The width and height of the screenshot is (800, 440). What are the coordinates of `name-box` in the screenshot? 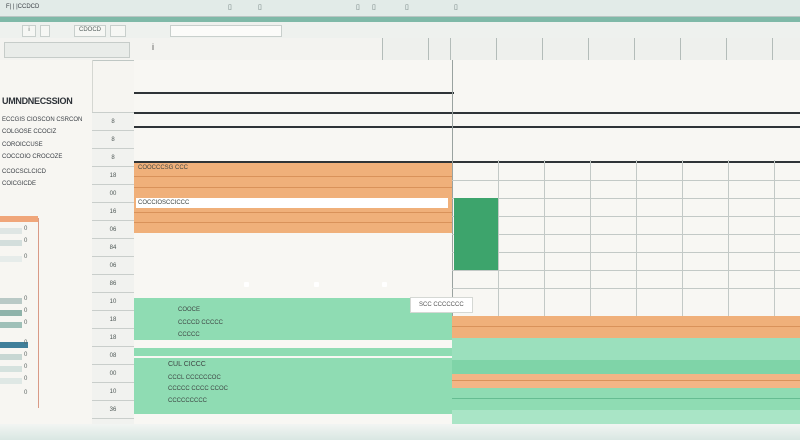 It's located at (226, 31).